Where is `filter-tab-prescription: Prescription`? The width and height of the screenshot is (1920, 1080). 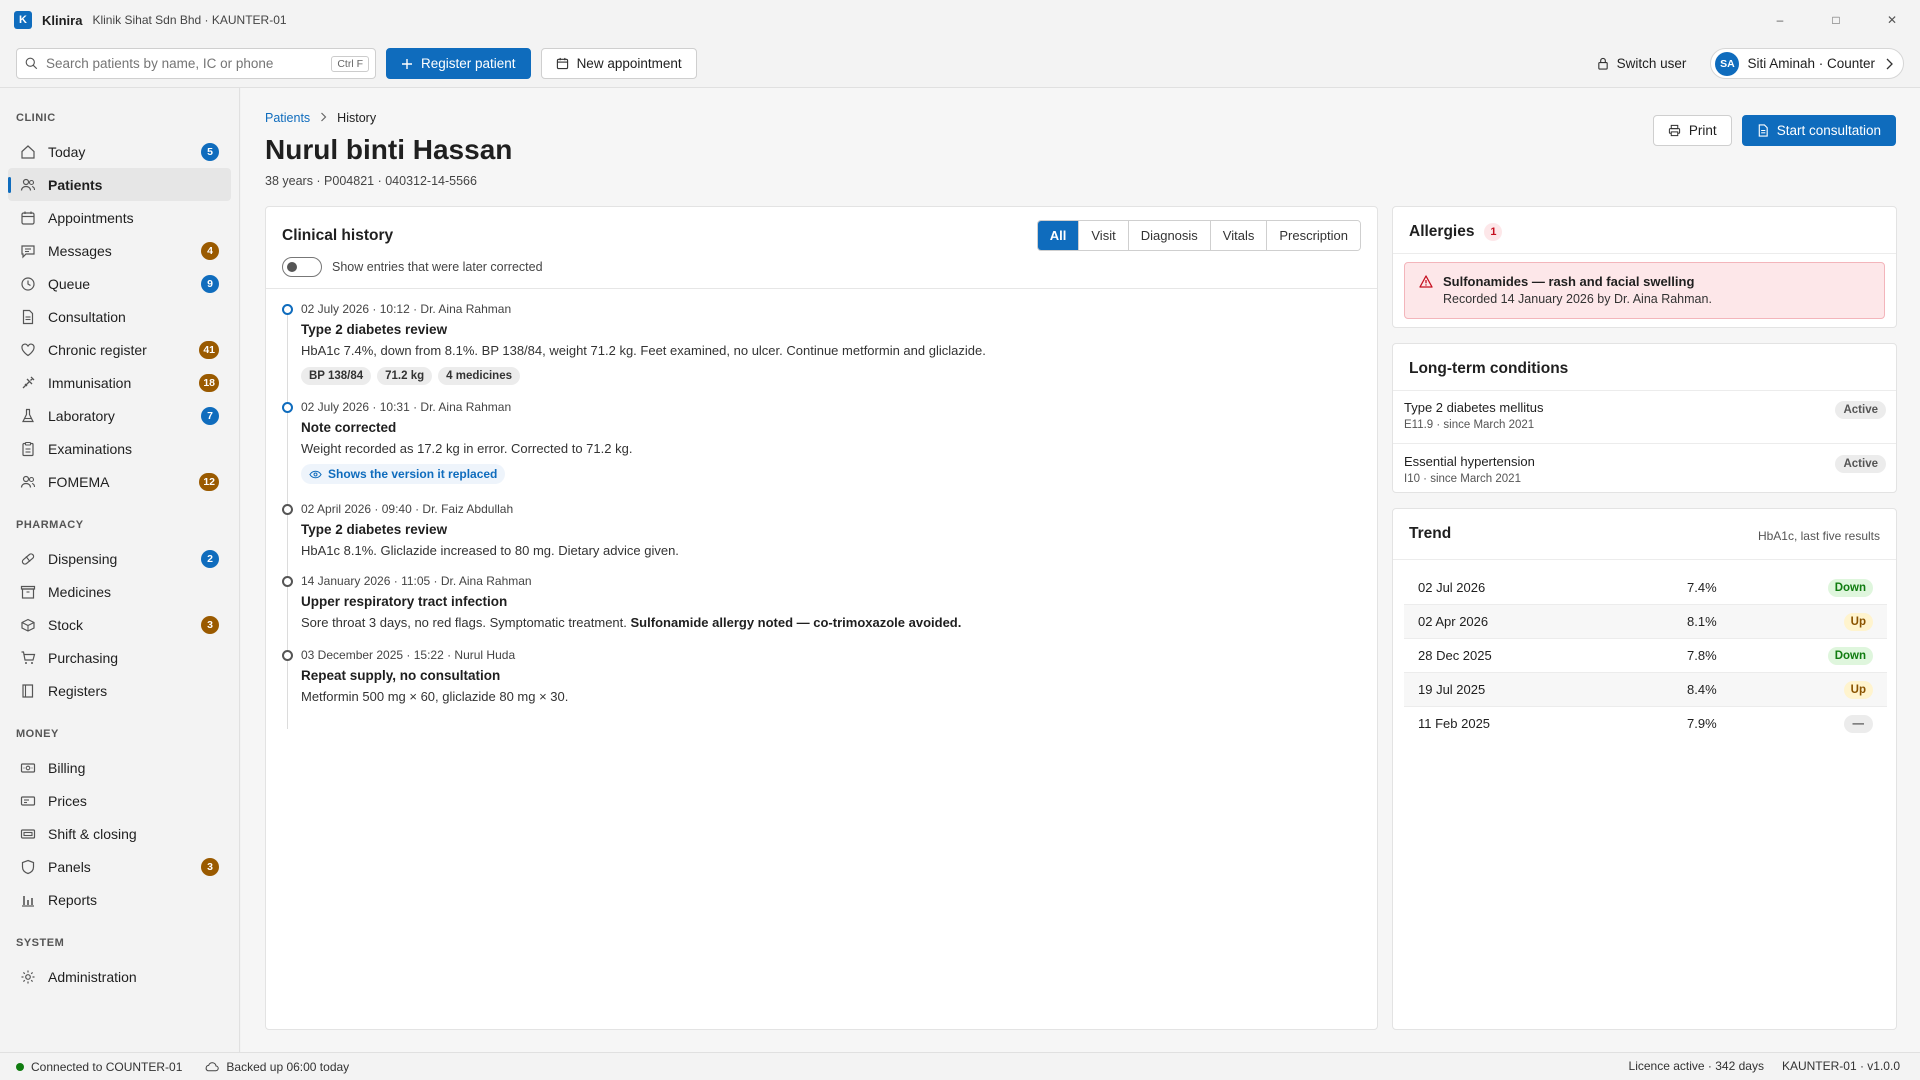
filter-tab-prescription: Prescription is located at coordinates (1313, 235).